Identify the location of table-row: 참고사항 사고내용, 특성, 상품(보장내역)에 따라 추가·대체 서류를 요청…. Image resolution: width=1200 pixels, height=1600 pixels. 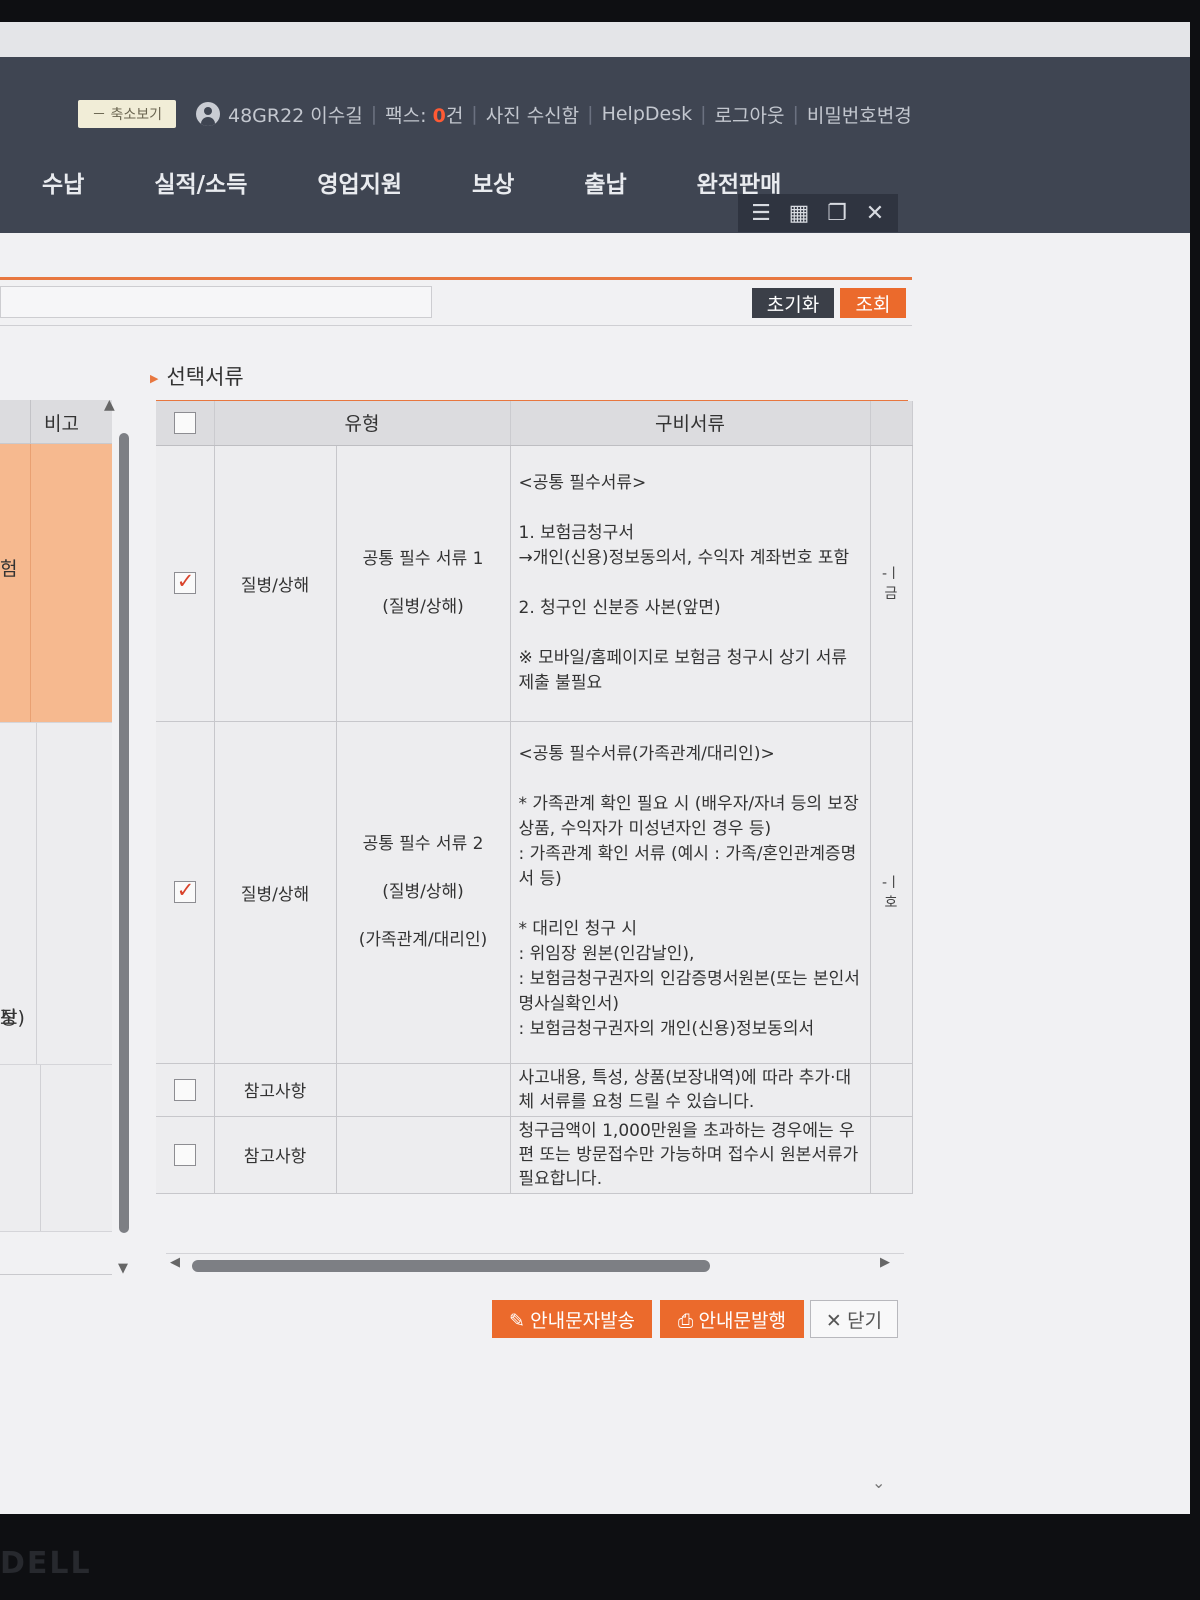
(534, 1090).